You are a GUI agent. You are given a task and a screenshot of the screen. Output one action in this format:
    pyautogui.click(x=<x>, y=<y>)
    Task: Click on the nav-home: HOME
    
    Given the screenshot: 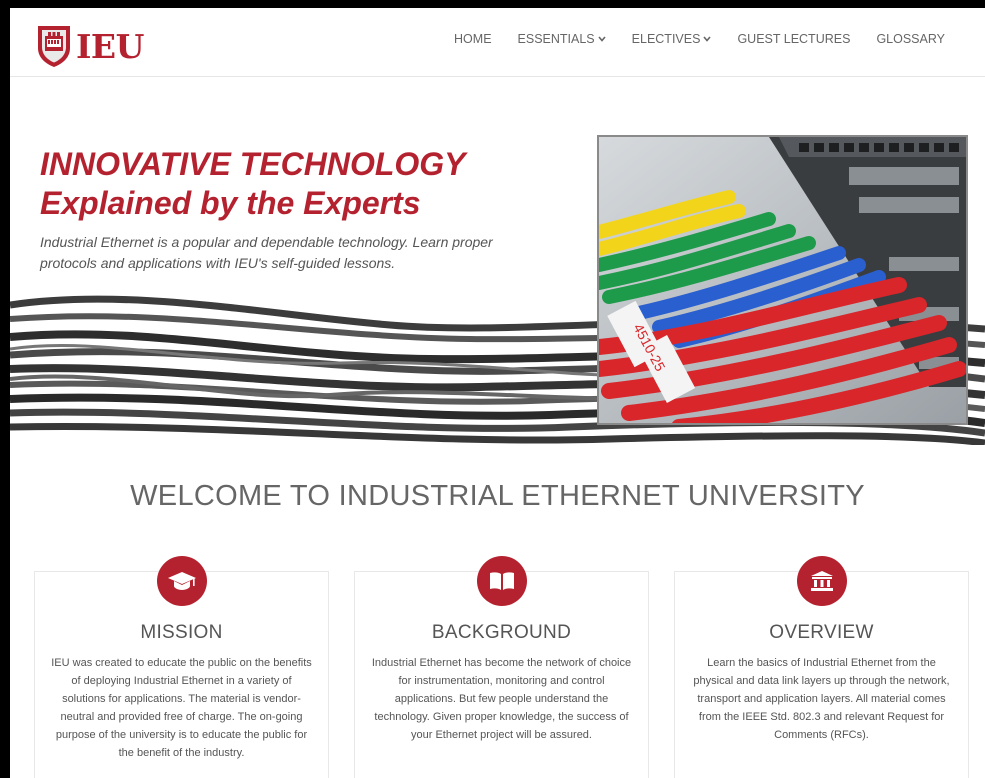 What is the action you would take?
    pyautogui.click(x=473, y=39)
    